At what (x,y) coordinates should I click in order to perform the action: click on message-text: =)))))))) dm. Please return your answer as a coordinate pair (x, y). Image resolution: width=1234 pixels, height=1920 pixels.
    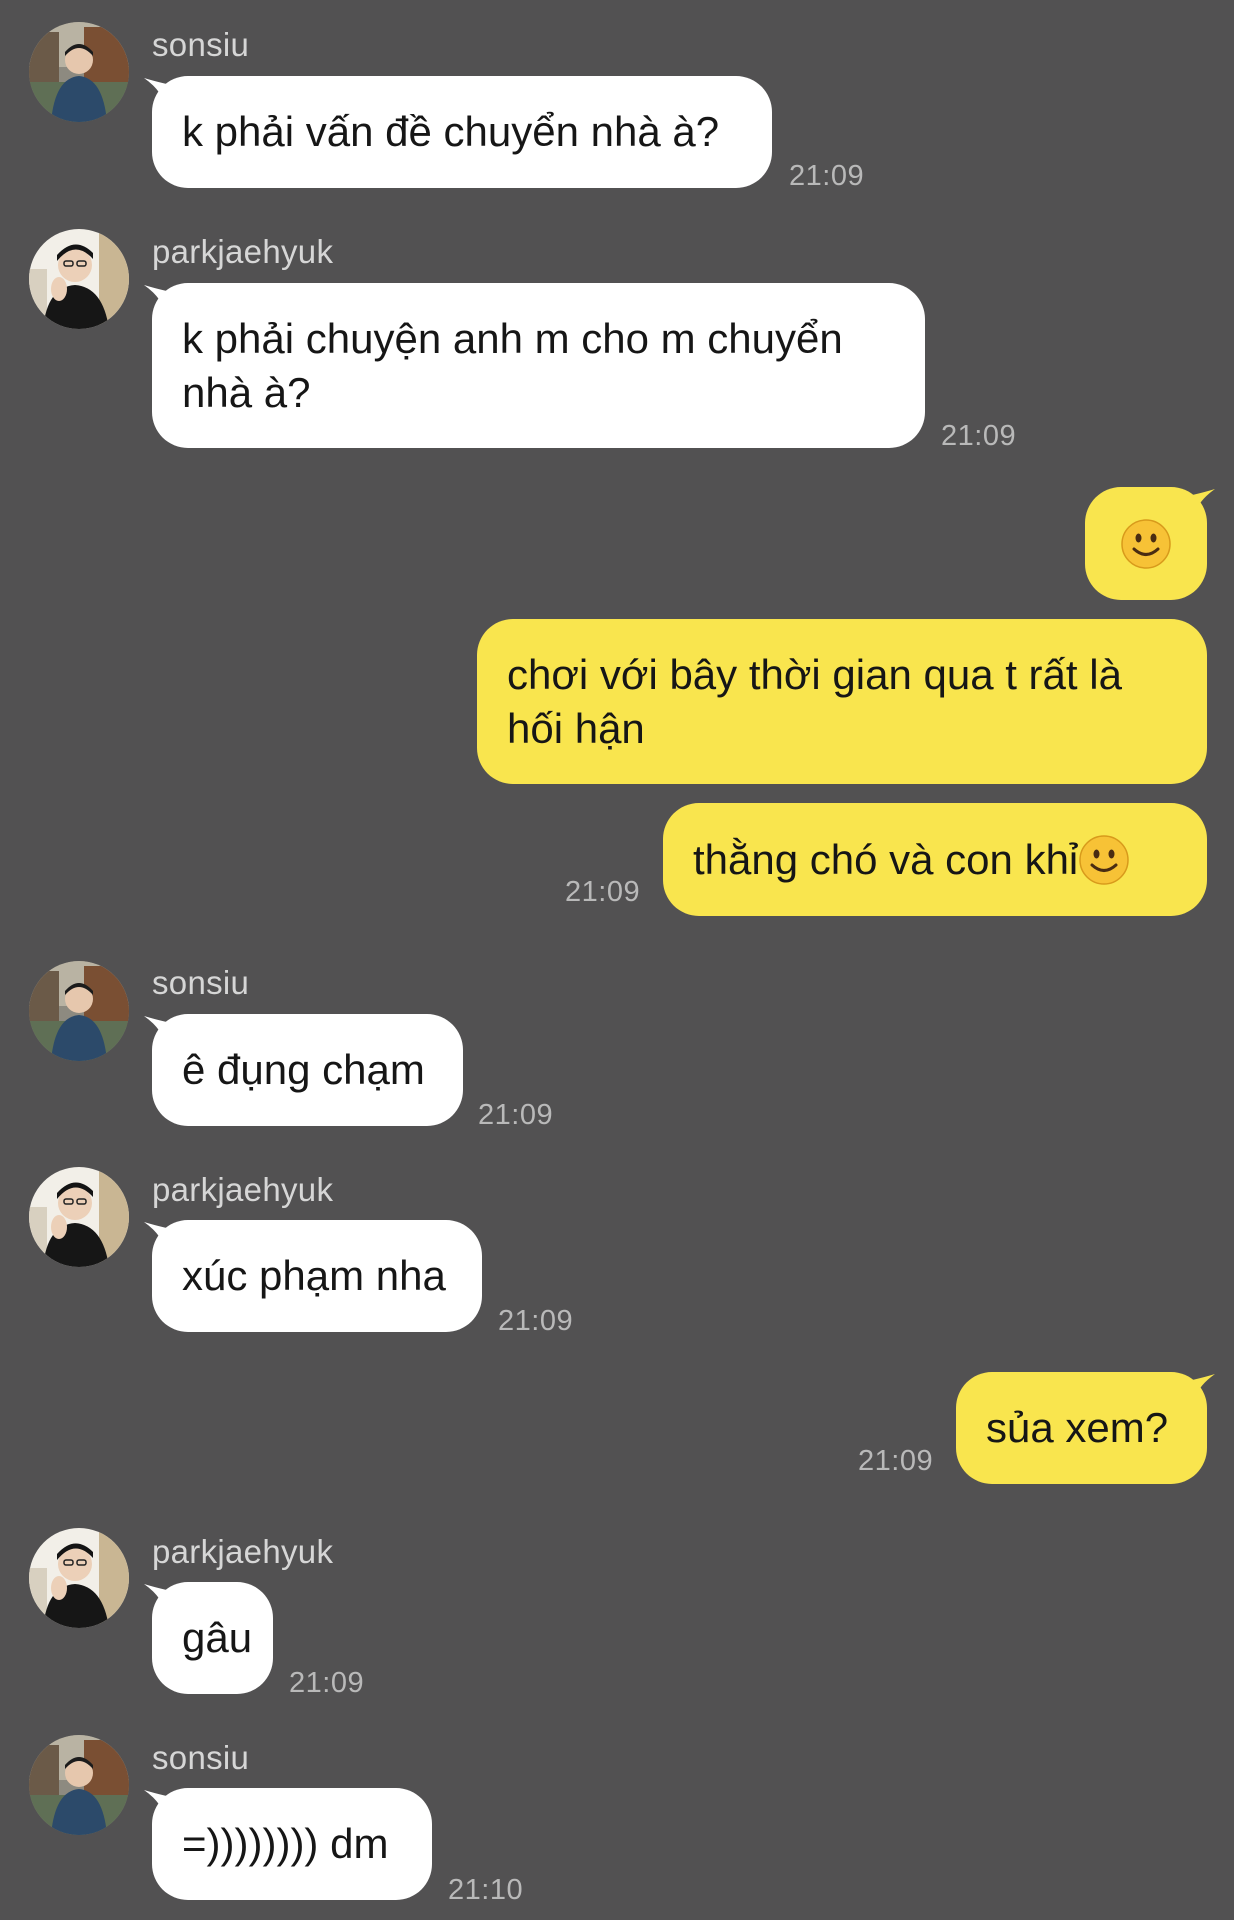
    Looking at the image, I should click on (285, 1843).